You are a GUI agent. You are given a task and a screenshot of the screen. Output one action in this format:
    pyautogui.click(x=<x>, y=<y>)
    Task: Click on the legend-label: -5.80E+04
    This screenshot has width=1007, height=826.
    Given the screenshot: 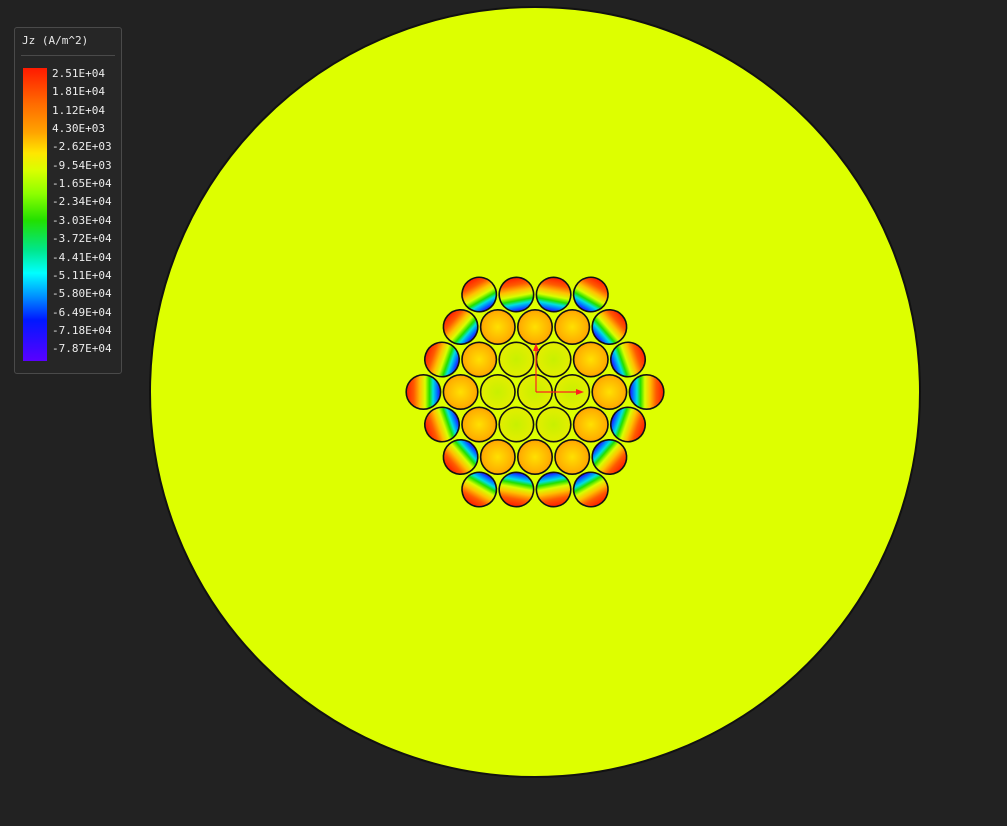 What is the action you would take?
    pyautogui.click(x=82, y=294)
    